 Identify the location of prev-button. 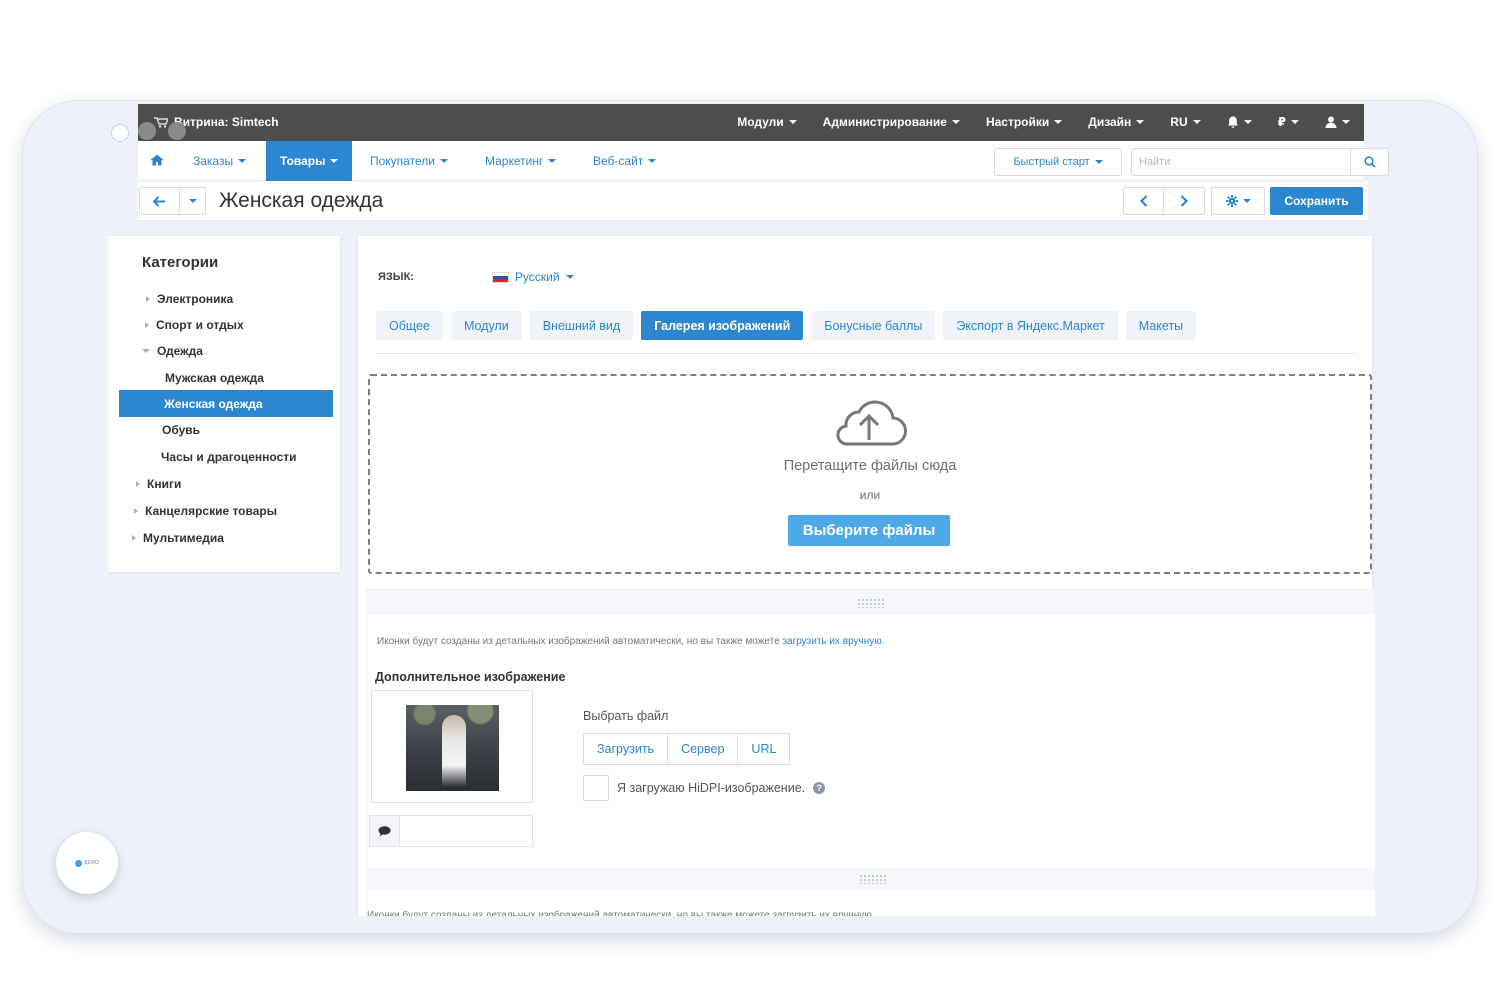
(1143, 201).